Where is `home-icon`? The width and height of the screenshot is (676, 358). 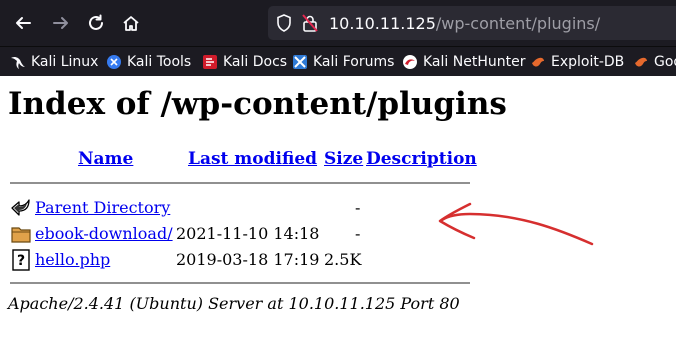 home-icon is located at coordinates (131, 23).